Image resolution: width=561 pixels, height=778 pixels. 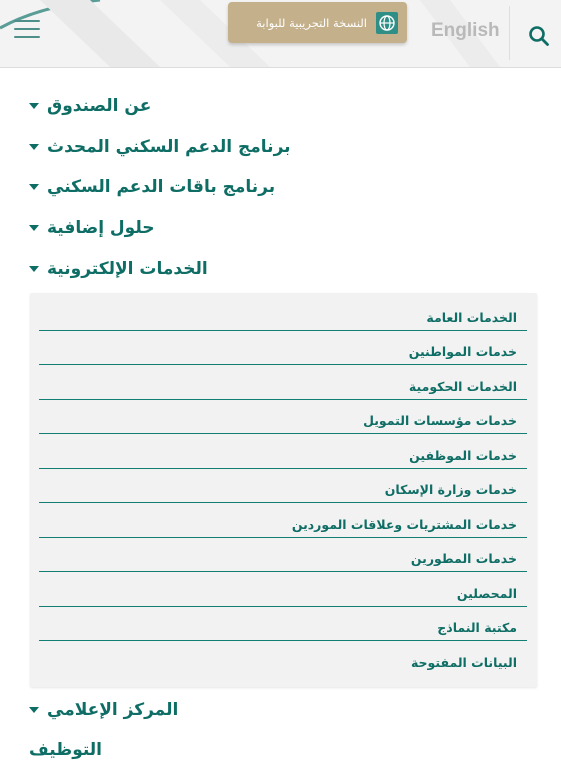 I want to click on menu-item-label: التوظيف, so click(x=66, y=750).